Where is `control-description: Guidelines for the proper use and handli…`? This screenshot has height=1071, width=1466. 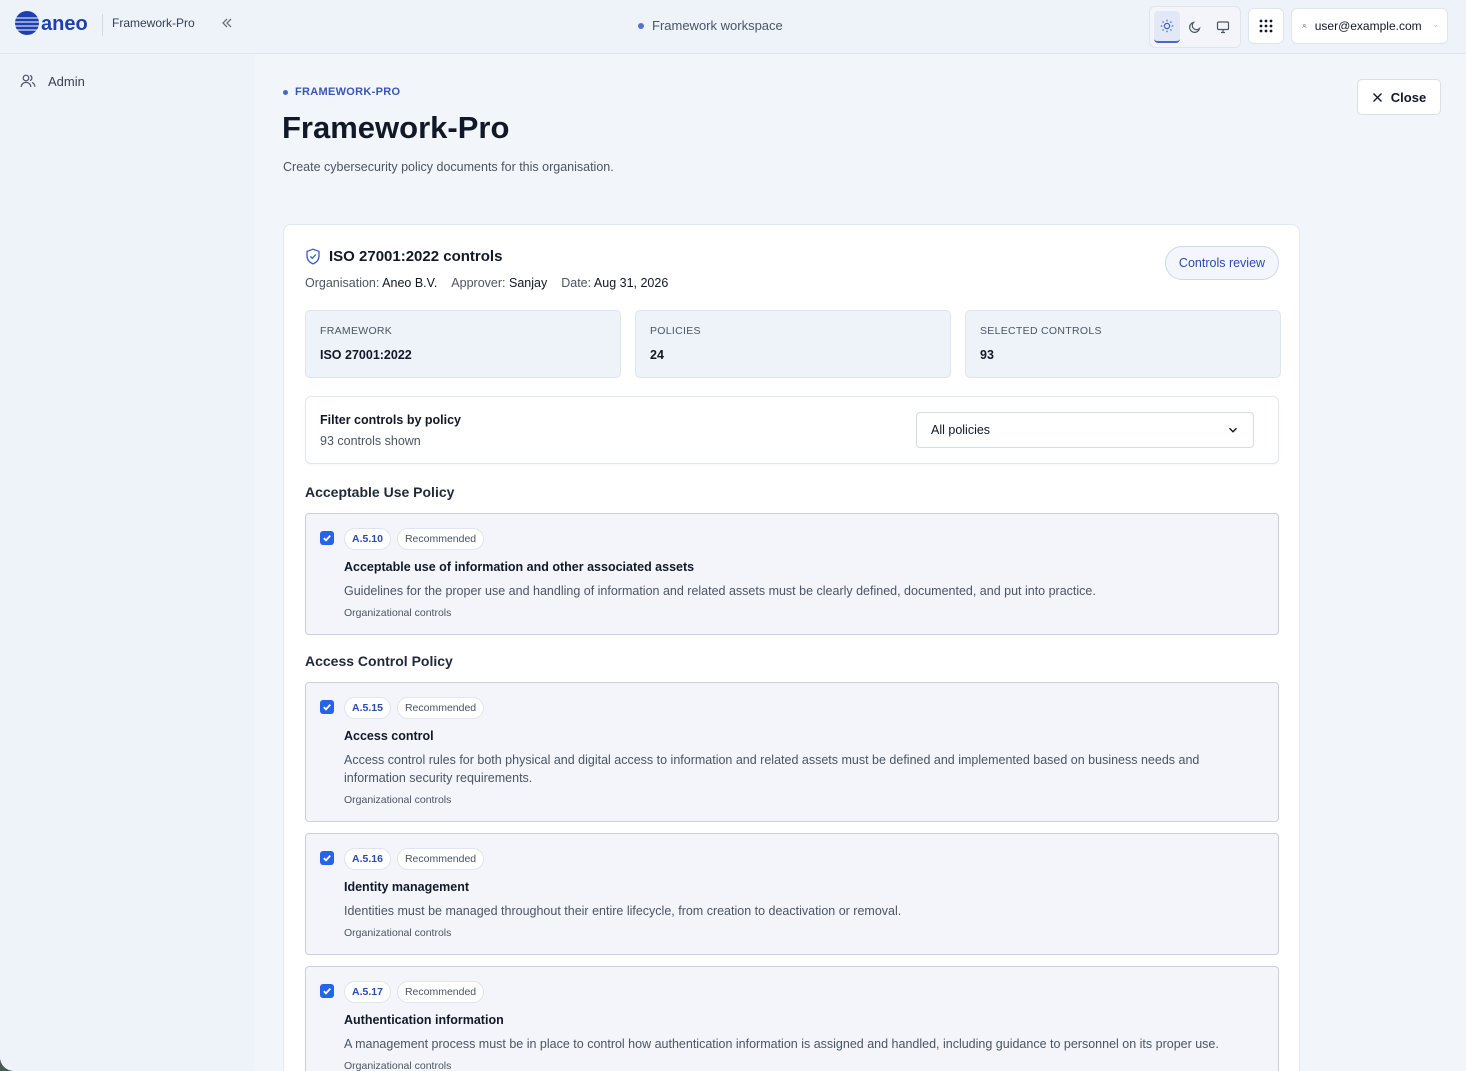 control-description: Guidelines for the proper use and handli… is located at coordinates (720, 591).